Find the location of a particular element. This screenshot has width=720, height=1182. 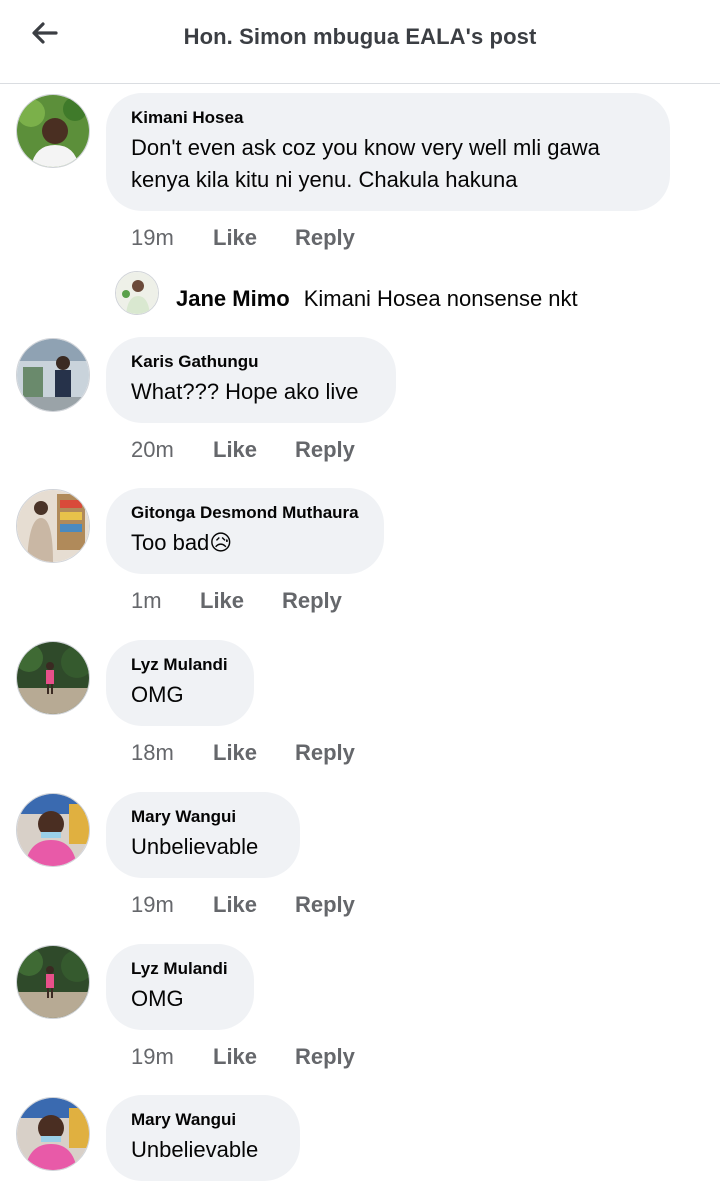

reply-avatar is located at coordinates (137, 293).